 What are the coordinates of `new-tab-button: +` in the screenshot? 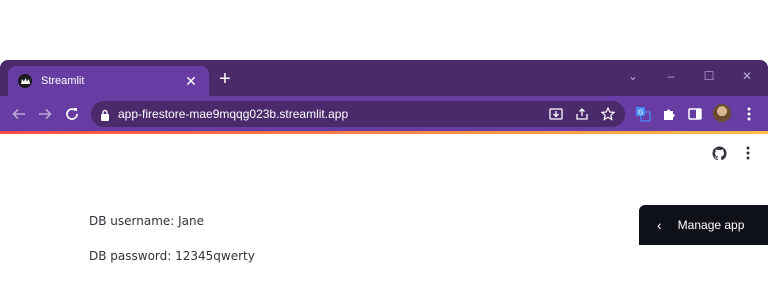 It's located at (225, 80).